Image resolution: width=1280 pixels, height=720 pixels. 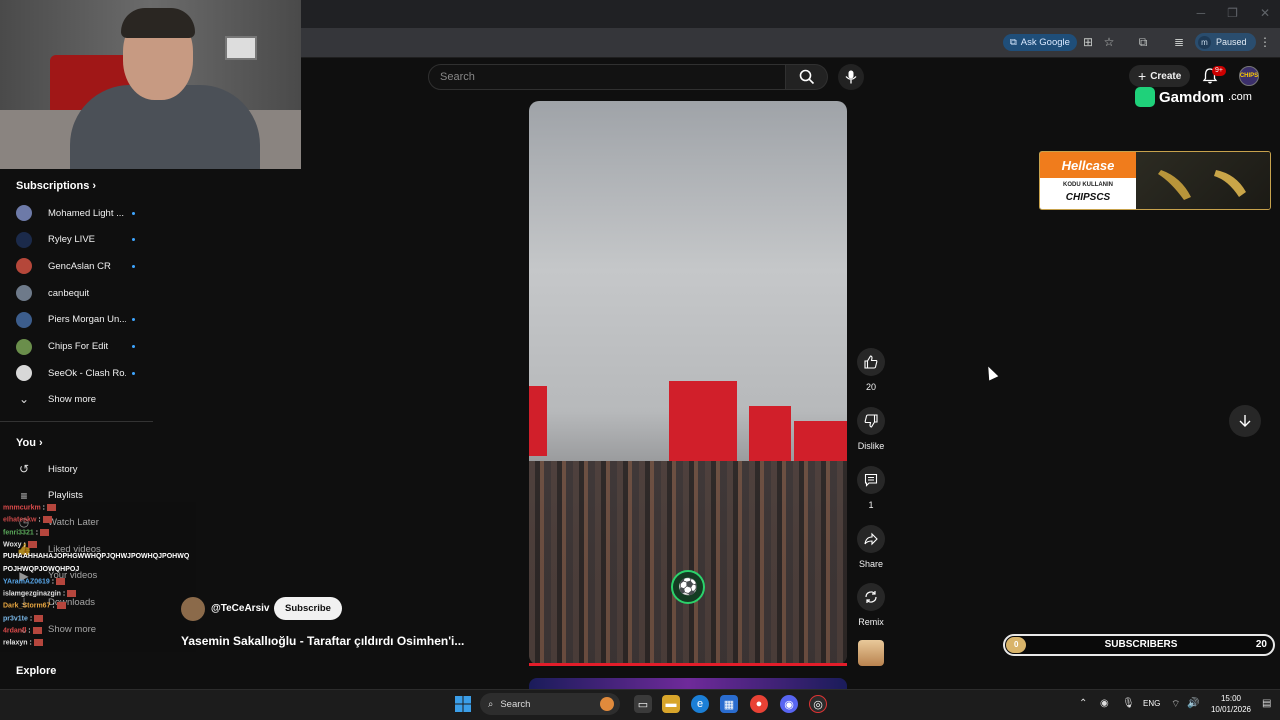 I want to click on chat-message: Dark_Storm67 :, so click(x=34, y=606).